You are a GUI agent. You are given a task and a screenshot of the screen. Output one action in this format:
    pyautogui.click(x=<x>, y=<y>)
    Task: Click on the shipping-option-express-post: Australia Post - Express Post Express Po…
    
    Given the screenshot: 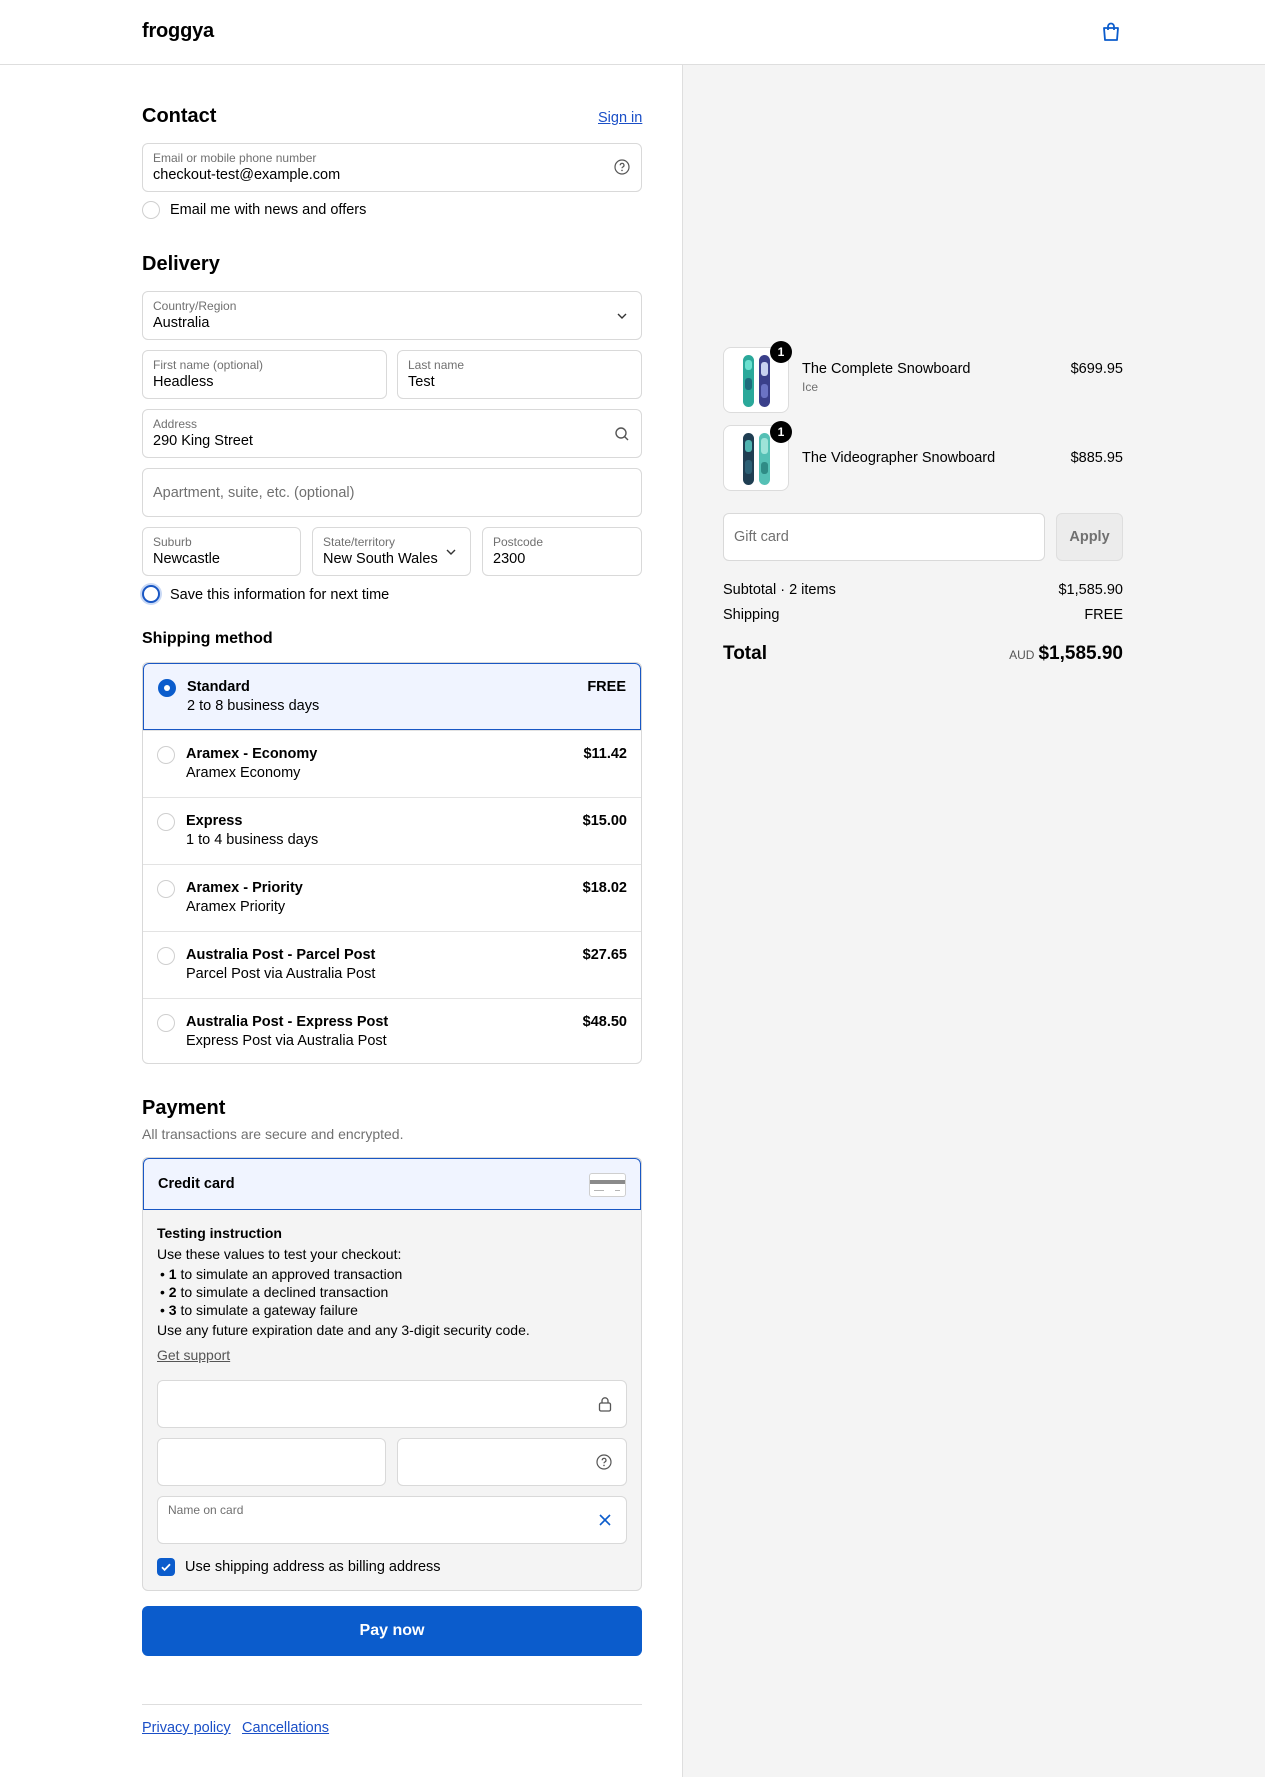 What is the action you would take?
    pyautogui.click(x=392, y=1030)
    